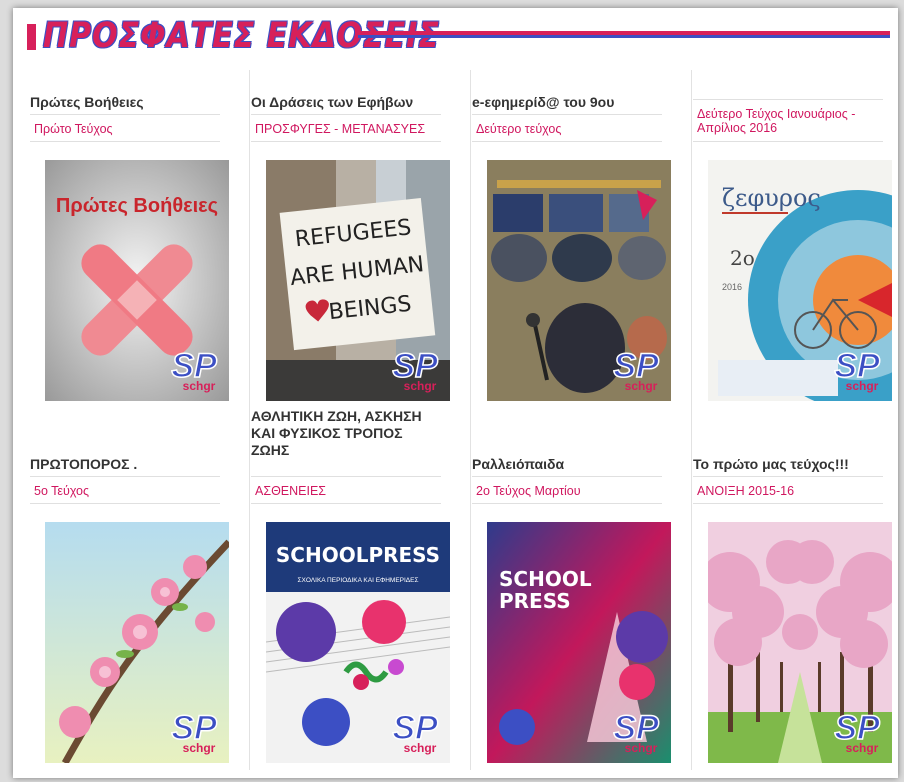 The height and width of the screenshot is (782, 904). What do you see at coordinates (568, 464) in the screenshot?
I see `publication-title: Ραλλειόπαιδα` at bounding box center [568, 464].